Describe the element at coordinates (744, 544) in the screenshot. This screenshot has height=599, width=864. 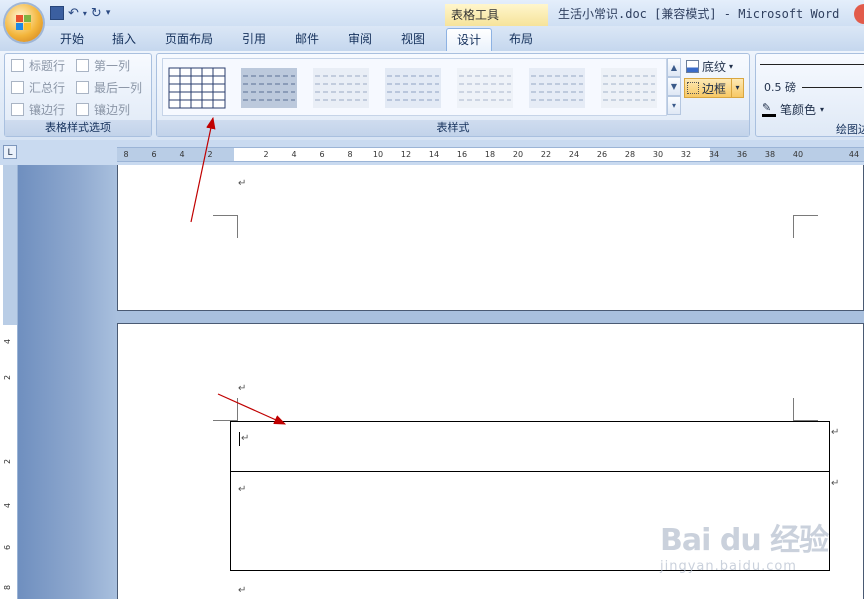
I see `baidu-watermark: Bai du 经验 jingyan.baidu.com` at that location.